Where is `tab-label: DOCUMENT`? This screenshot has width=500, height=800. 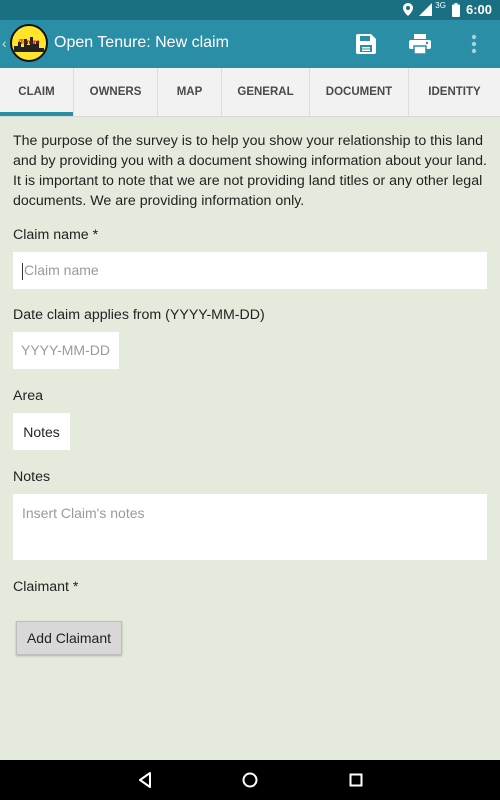 tab-label: DOCUMENT is located at coordinates (359, 92).